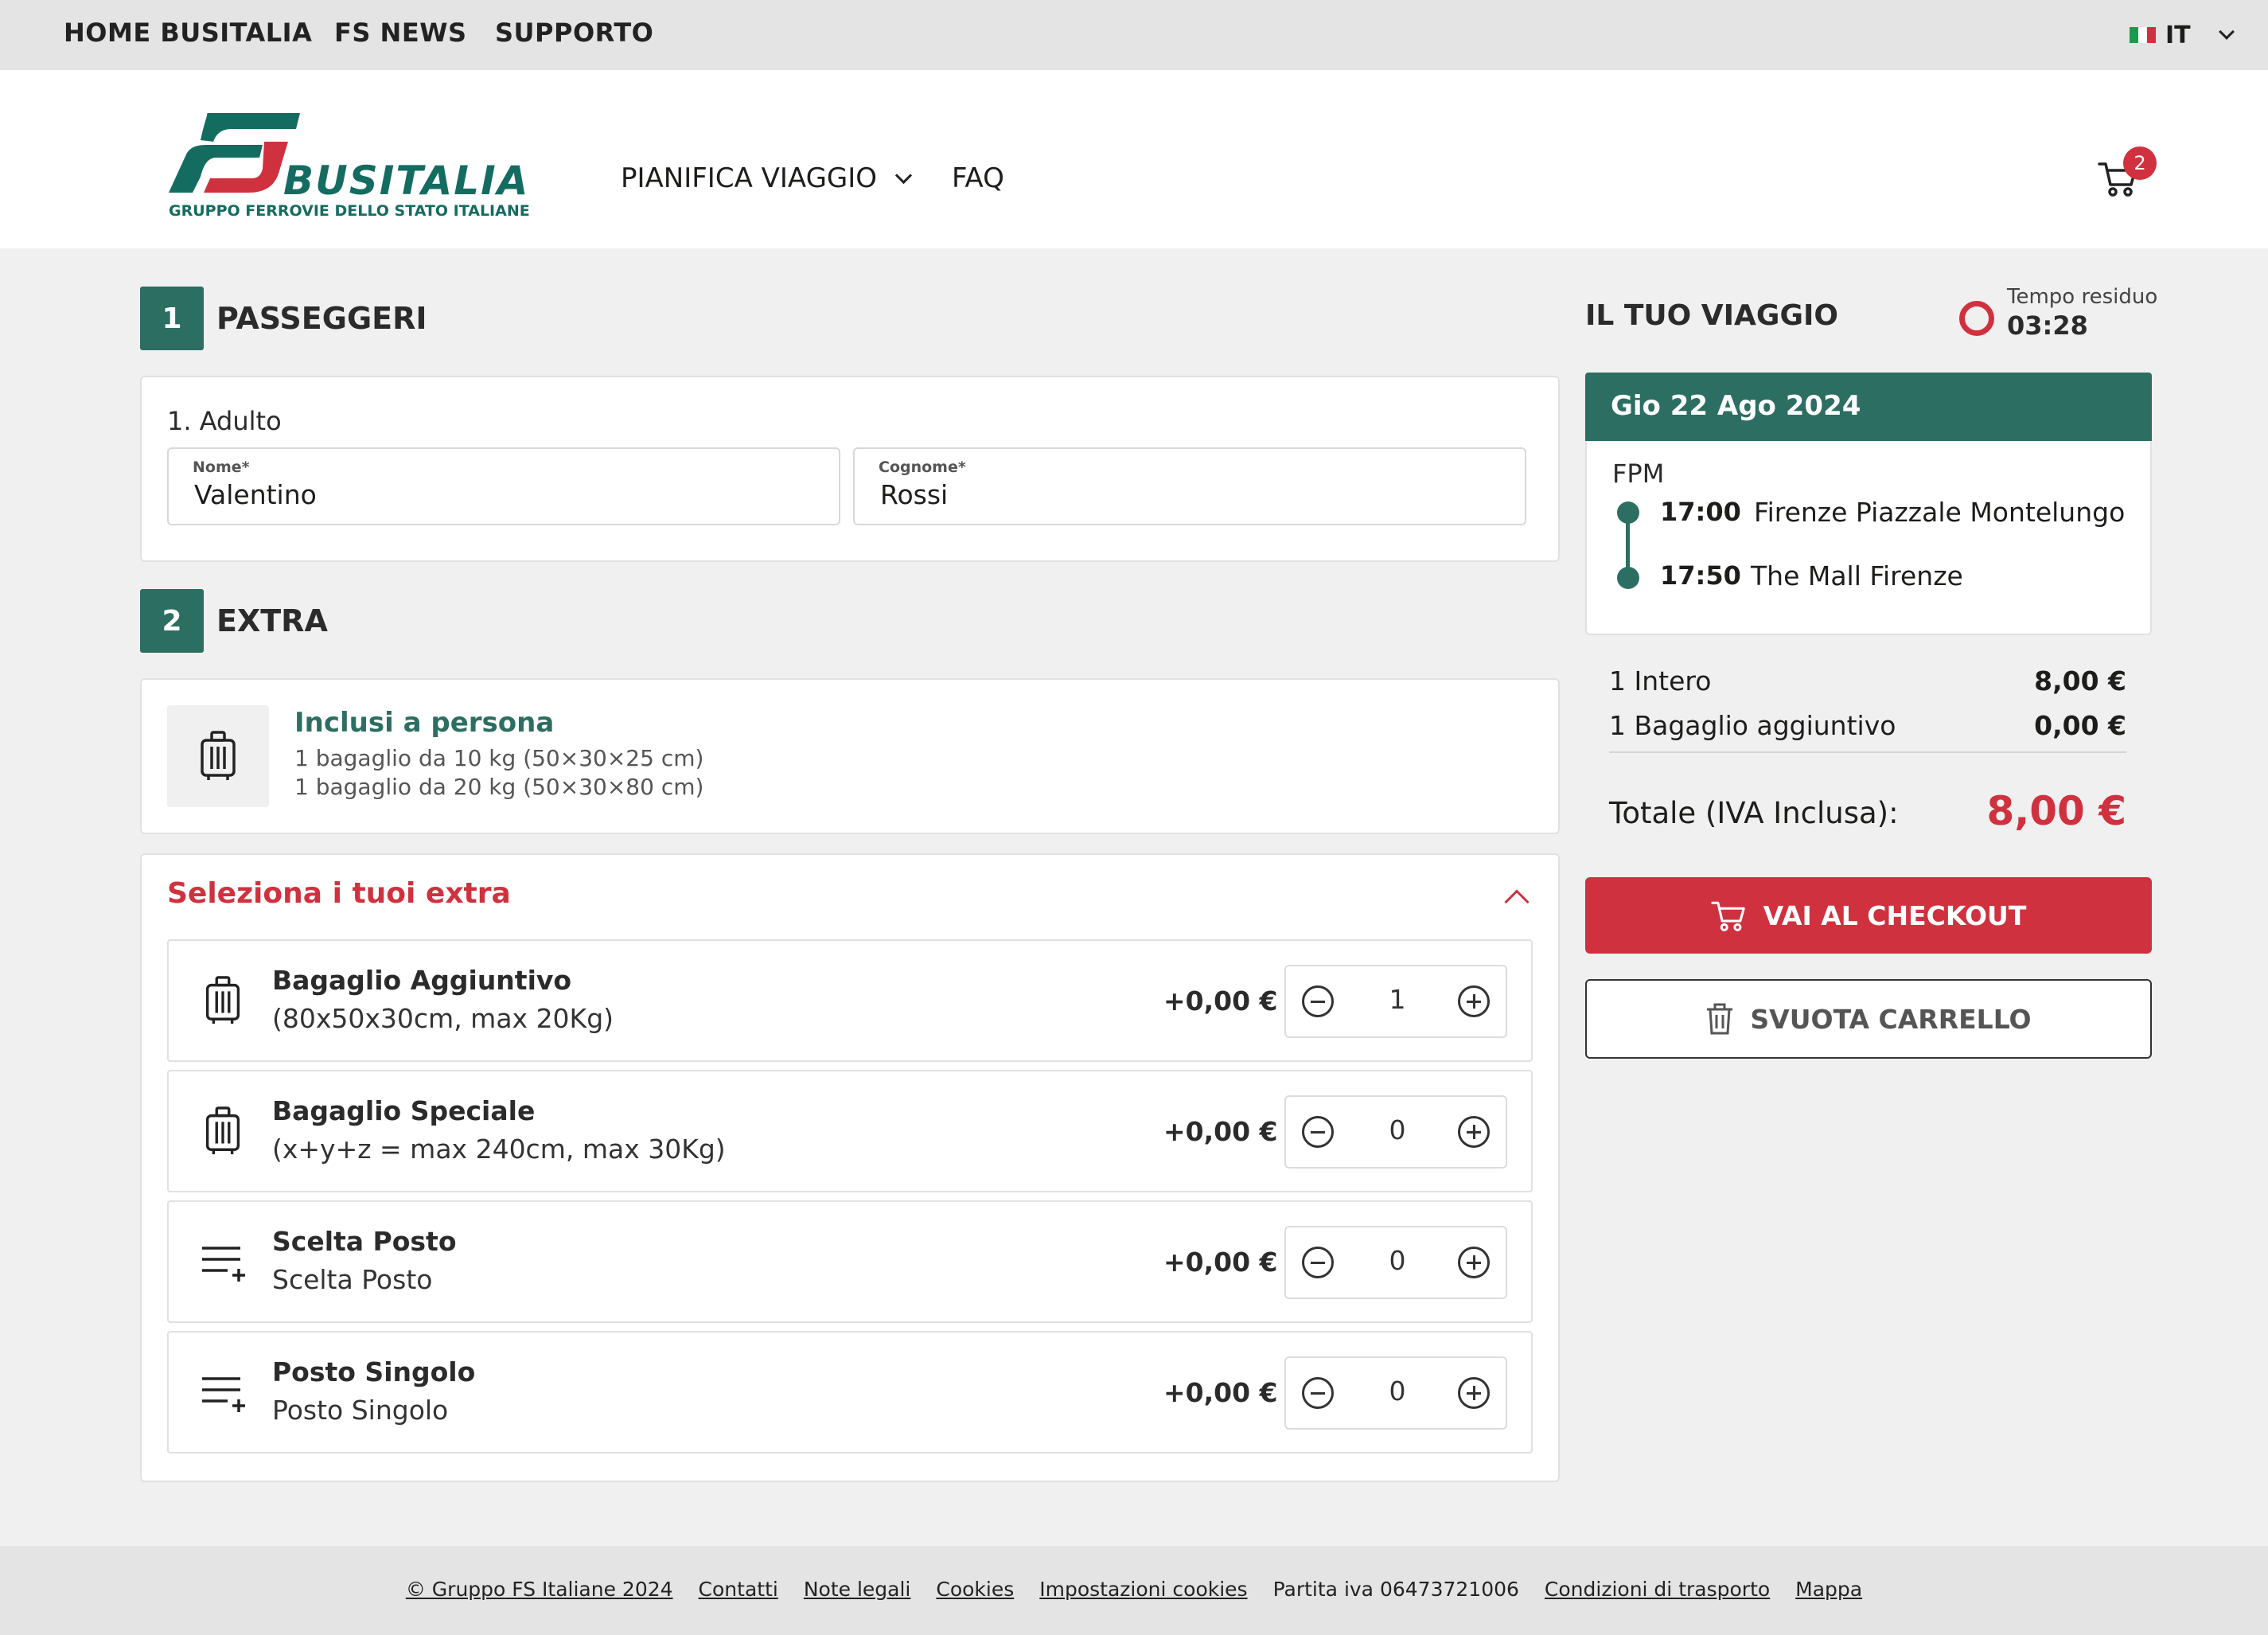 The width and height of the screenshot is (2268, 1635). I want to click on trip-title: IL TUO VIAGGIO, so click(1712, 316).